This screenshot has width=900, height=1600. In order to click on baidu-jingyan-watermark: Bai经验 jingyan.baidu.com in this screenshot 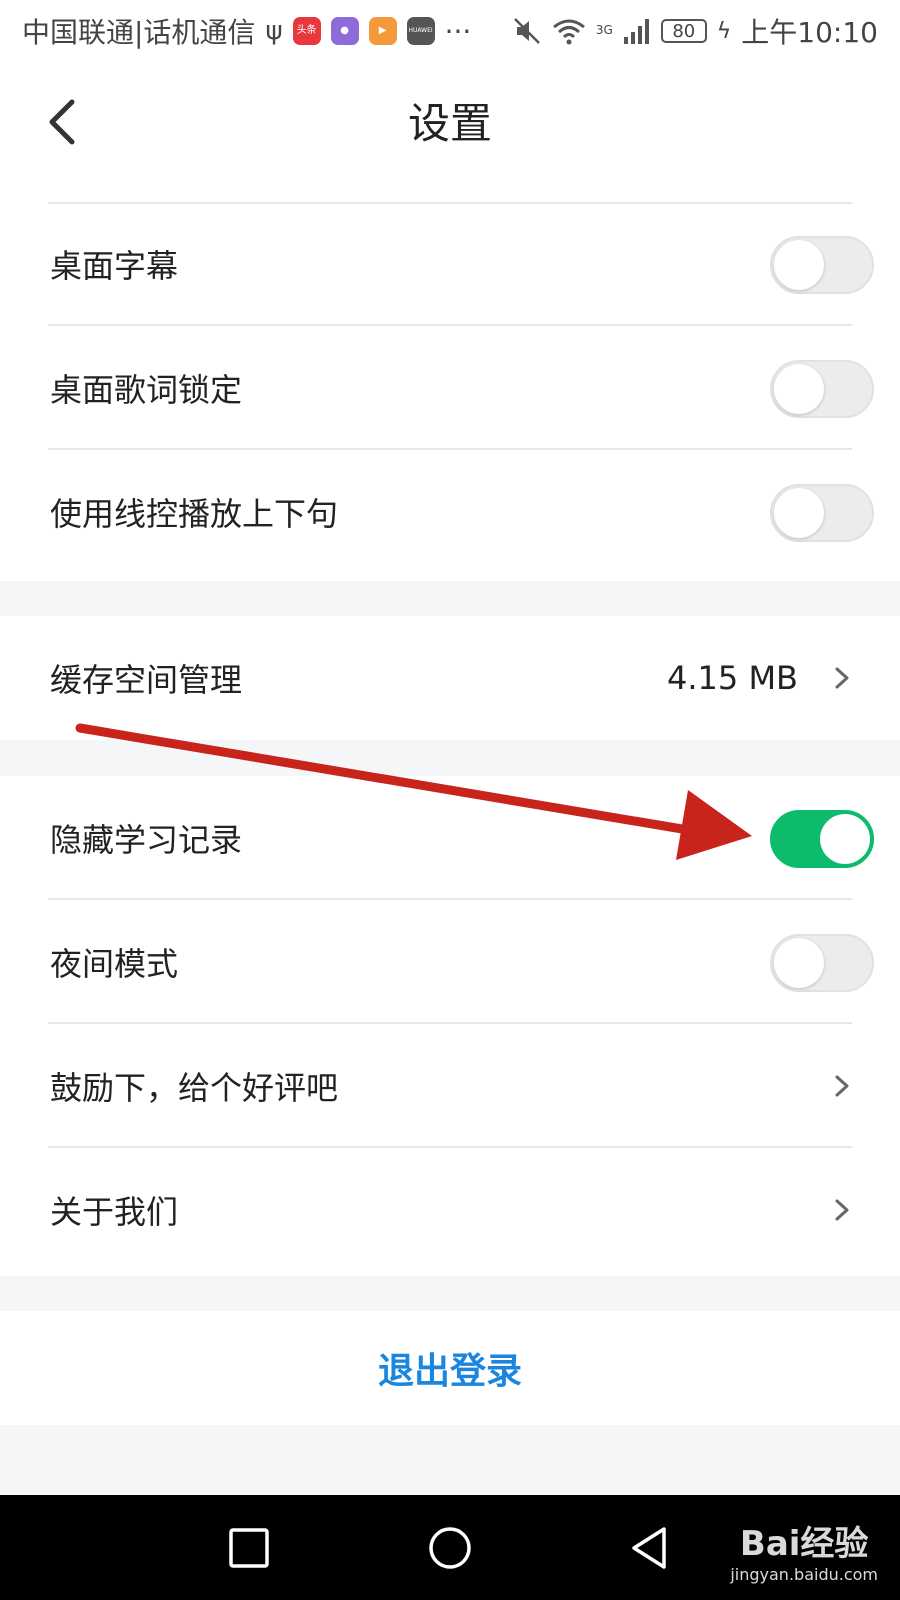, I will do `click(804, 1550)`.